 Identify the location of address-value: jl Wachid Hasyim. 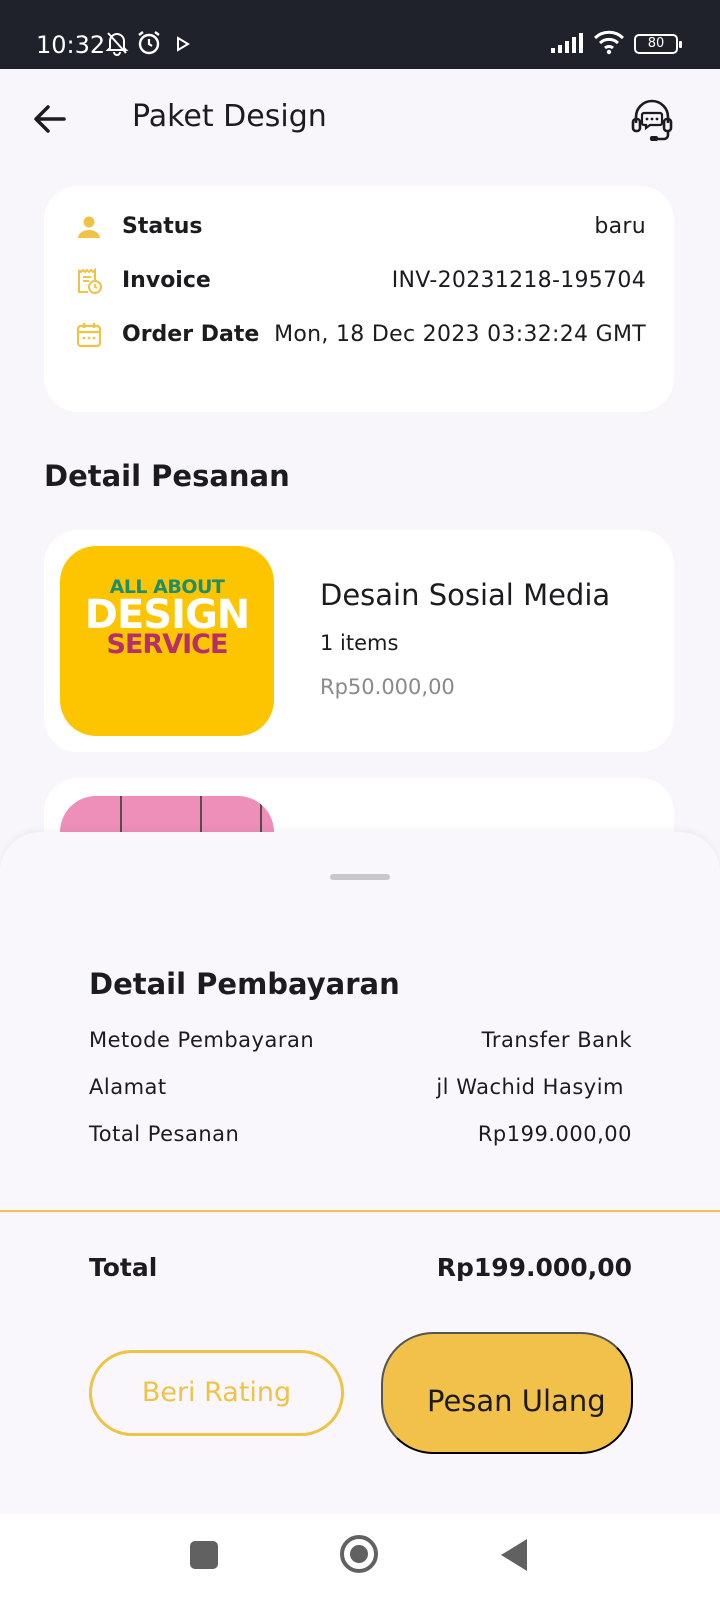
(530, 1087).